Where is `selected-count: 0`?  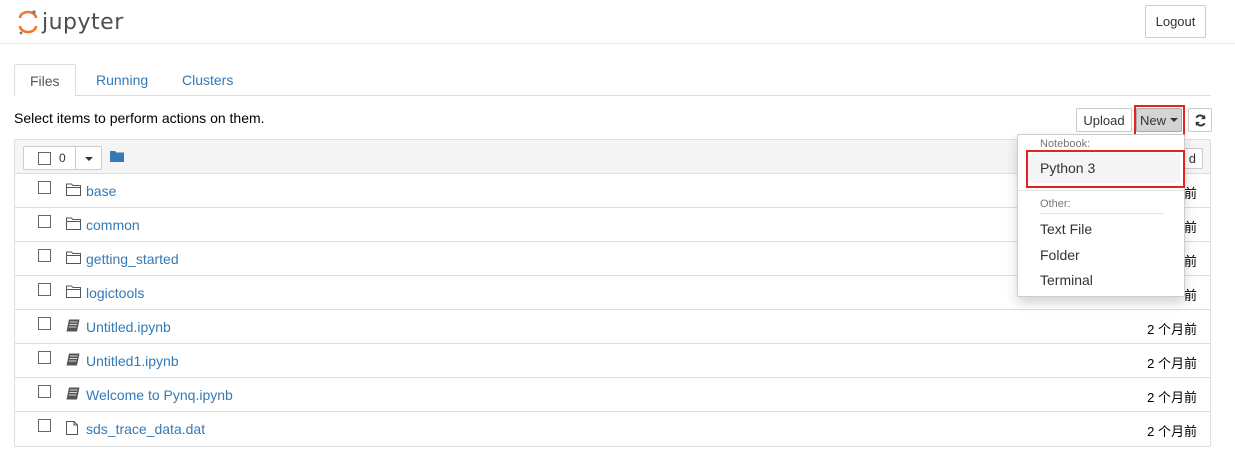 selected-count: 0 is located at coordinates (62, 158).